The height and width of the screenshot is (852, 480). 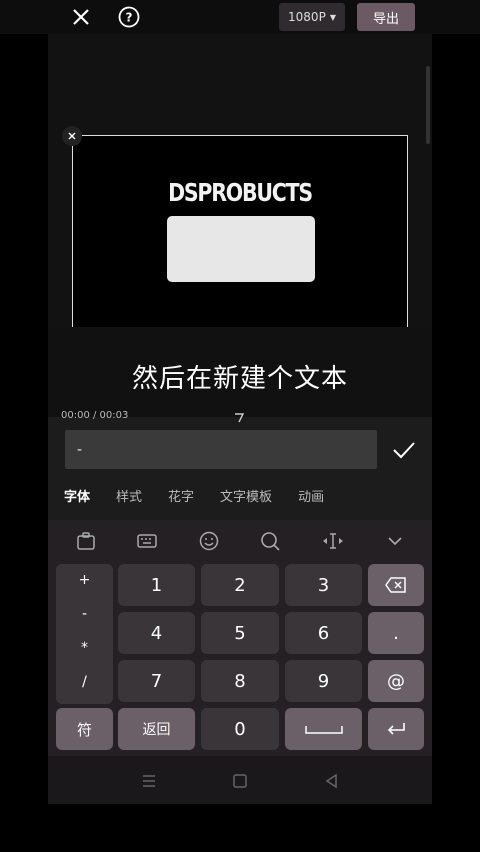 What do you see at coordinates (404, 450) in the screenshot?
I see `confirm-check-icon` at bounding box center [404, 450].